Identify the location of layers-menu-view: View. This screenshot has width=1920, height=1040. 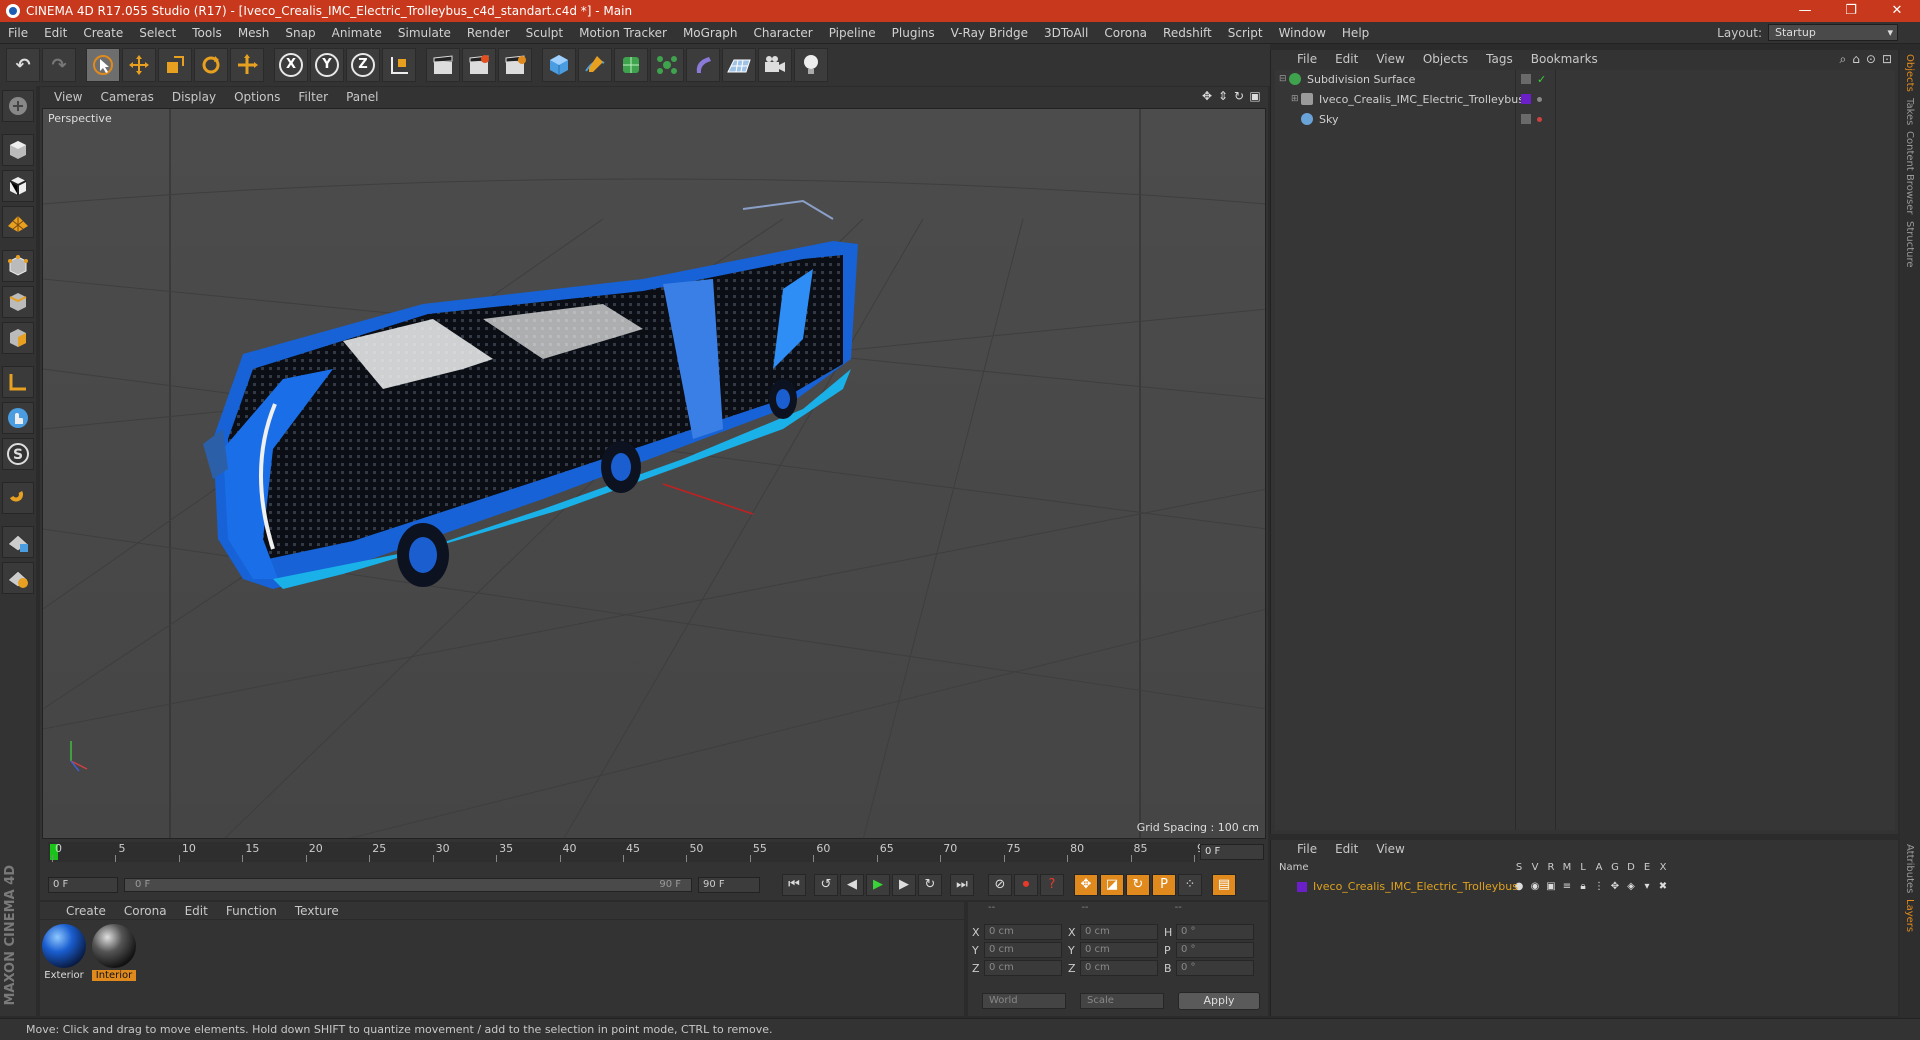
(1390, 849).